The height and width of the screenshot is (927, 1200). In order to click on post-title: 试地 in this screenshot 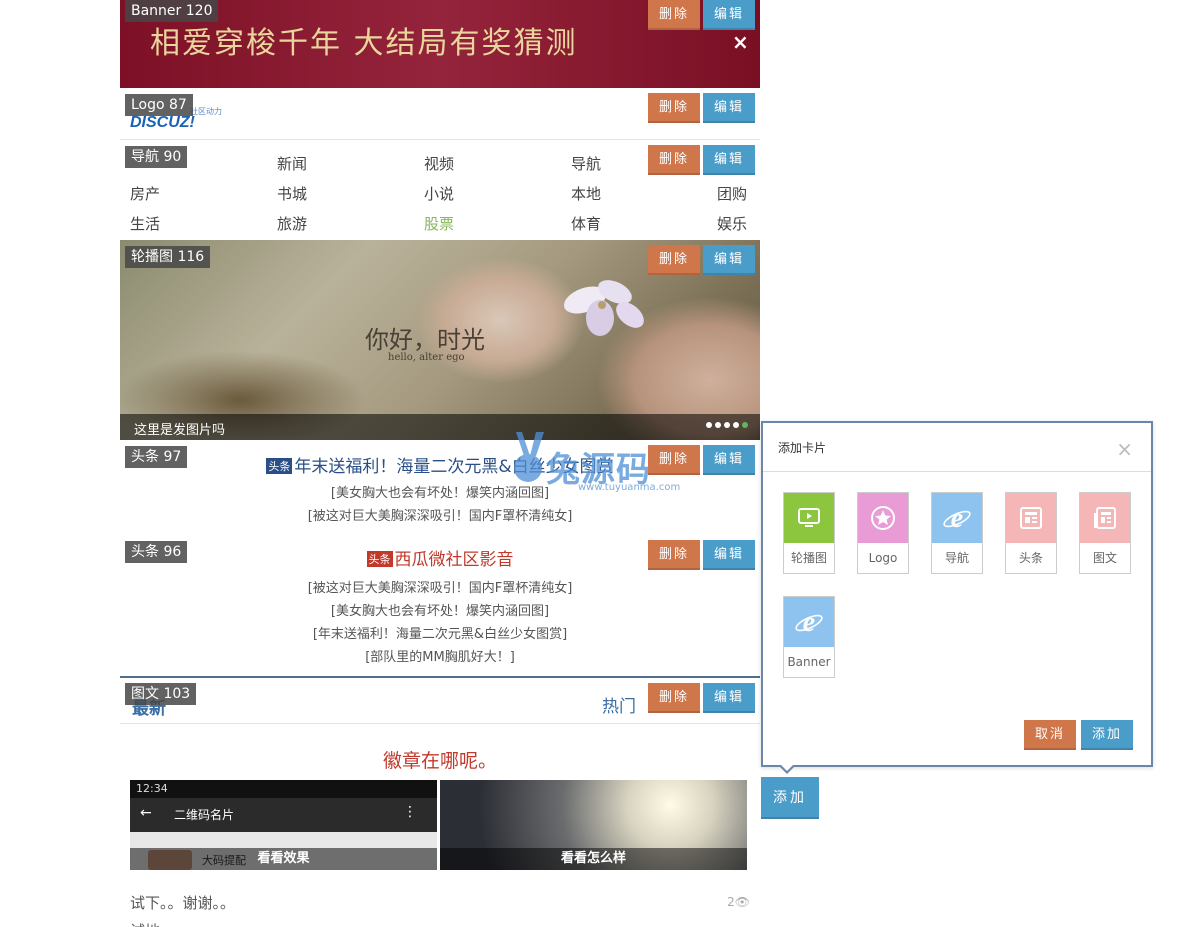, I will do `click(145, 923)`.